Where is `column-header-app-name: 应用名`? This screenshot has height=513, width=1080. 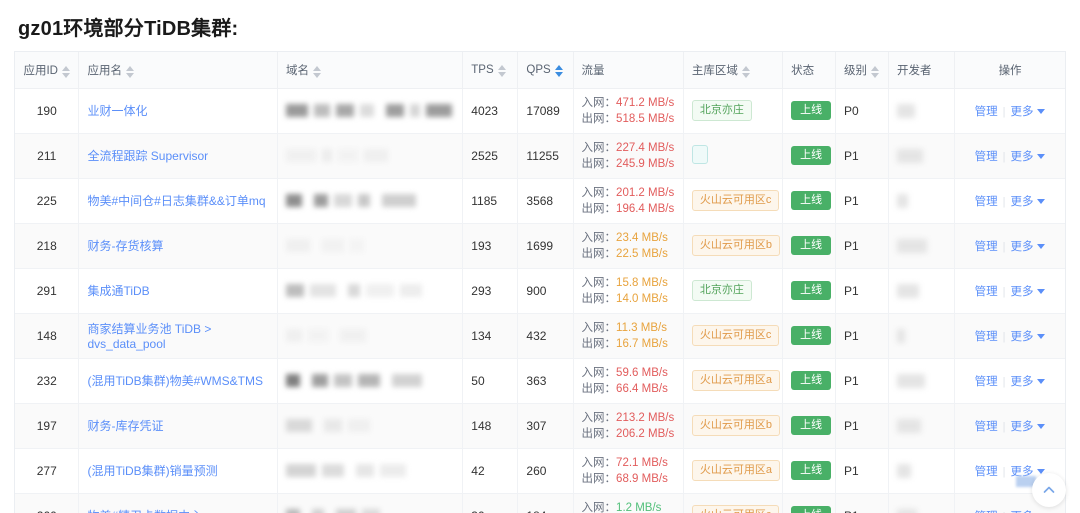 column-header-app-name: 应用名 is located at coordinates (178, 70).